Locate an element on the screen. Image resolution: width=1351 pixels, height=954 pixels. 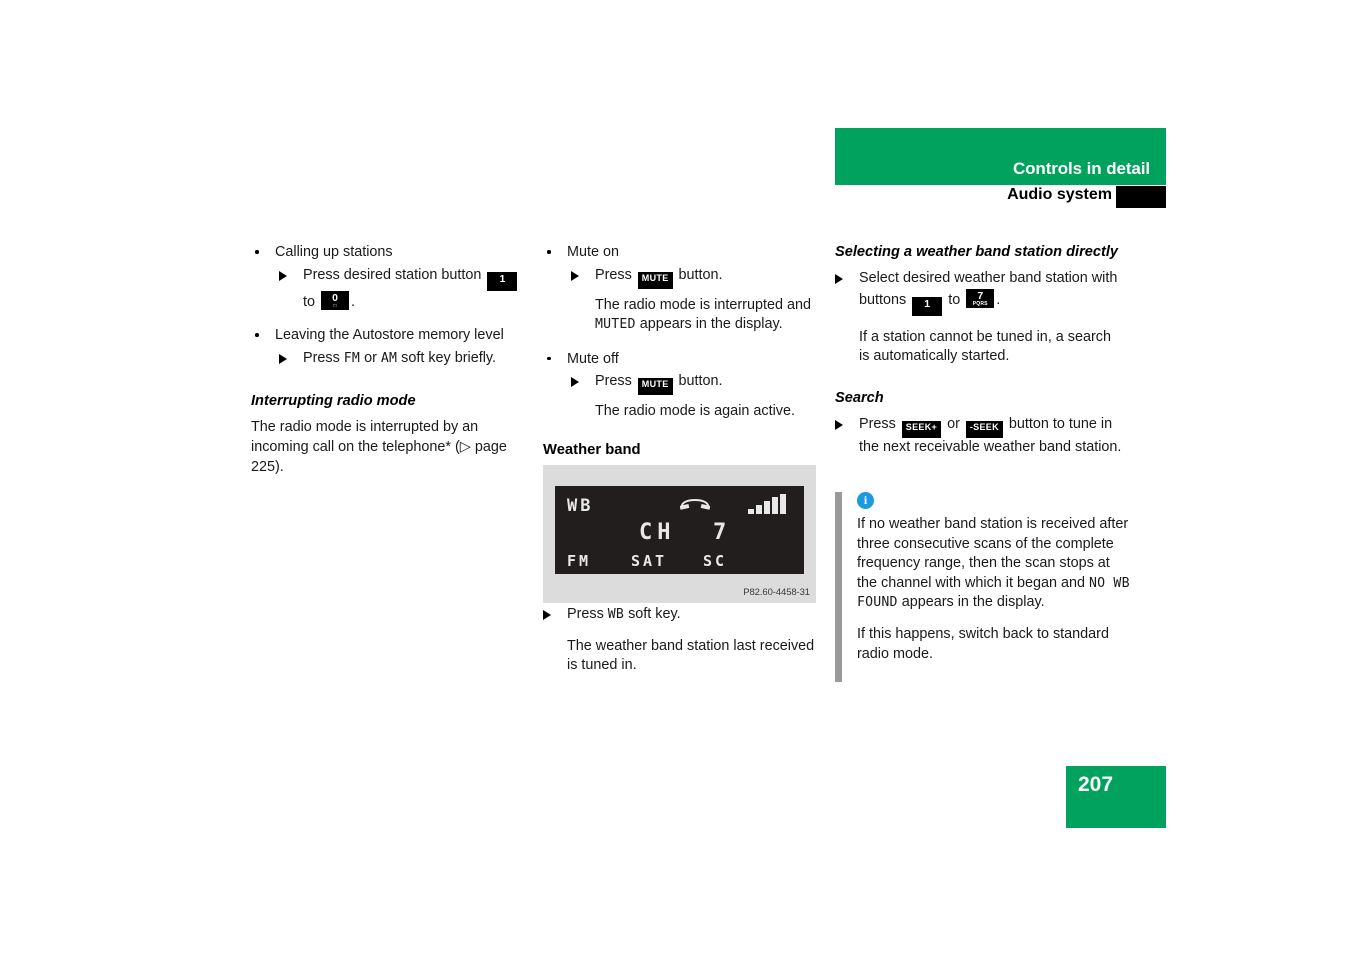
station-button-0-sub: □ is located at coordinates (335, 305).